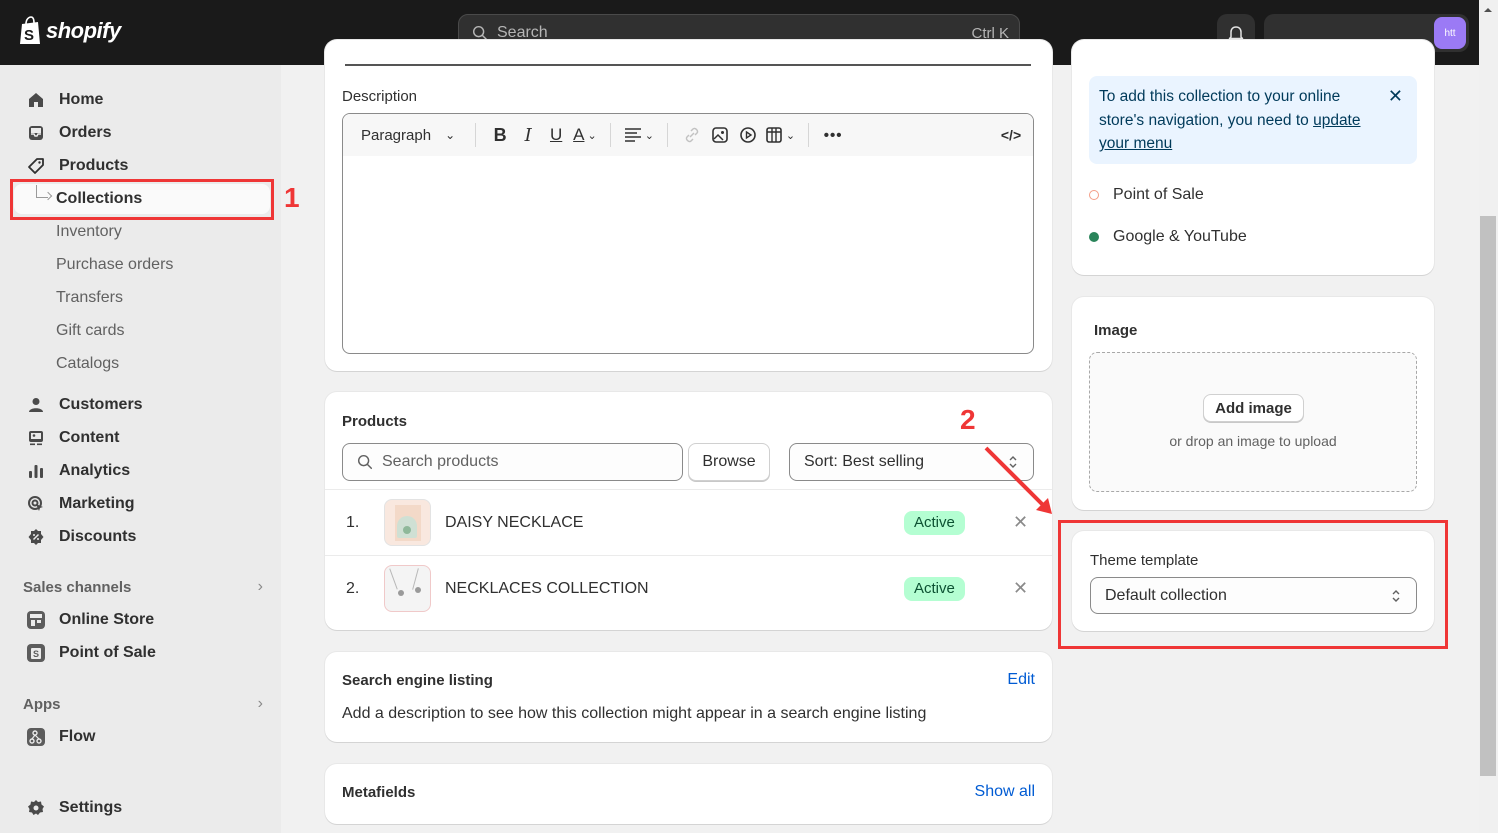 Image resolution: width=1498 pixels, height=833 pixels. What do you see at coordinates (142, 405) in the screenshot?
I see `sidebar-item-customers: Customers` at bounding box center [142, 405].